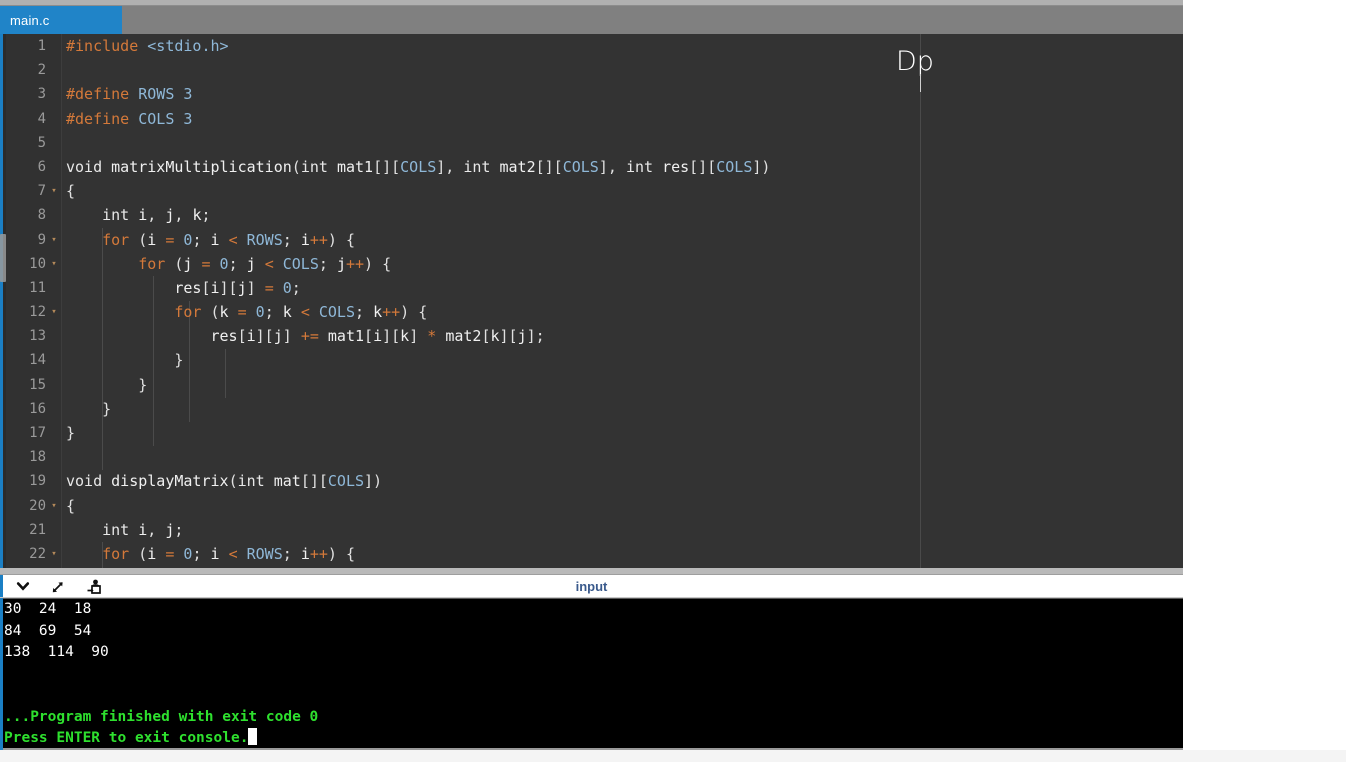 Image resolution: width=1346 pixels, height=762 pixels. I want to click on code-line-text: #include <stdio.h>, so click(147, 46).